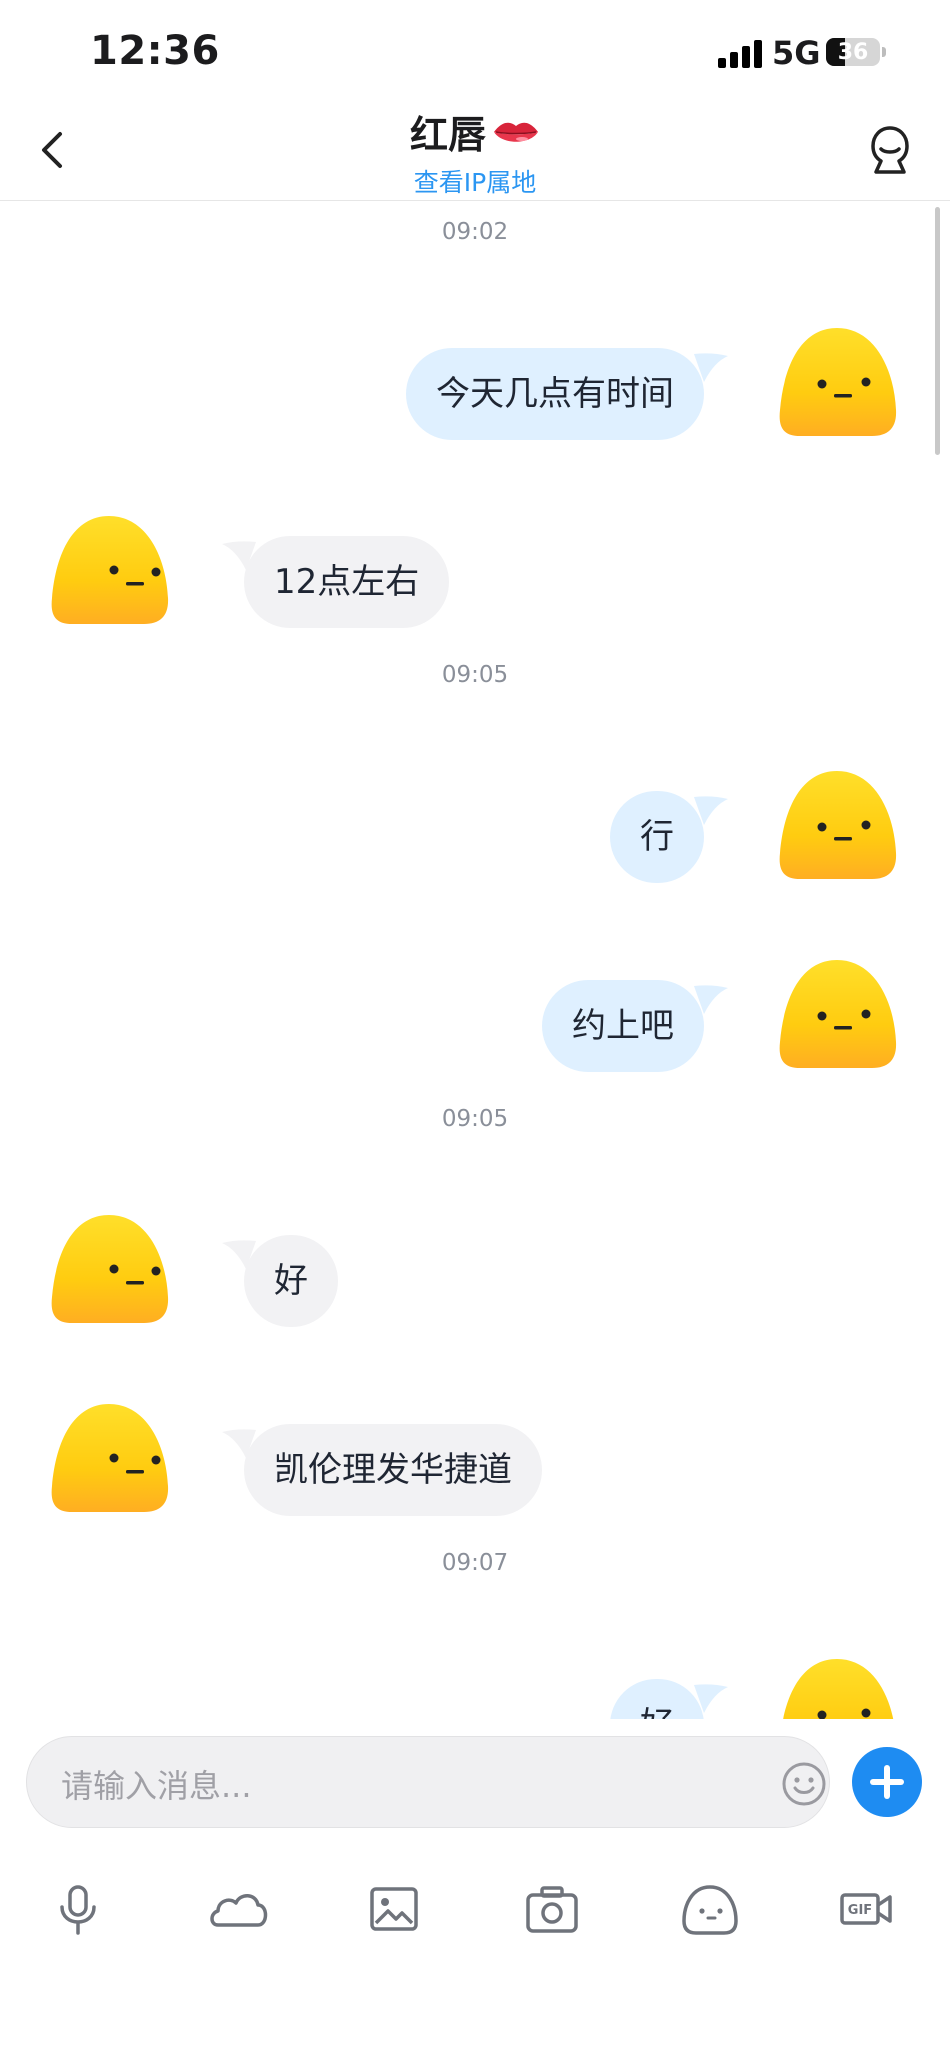 The image size is (950, 2055). Describe the element at coordinates (475, 181) in the screenshot. I see `ip-location-link: 查看IP属地` at that location.